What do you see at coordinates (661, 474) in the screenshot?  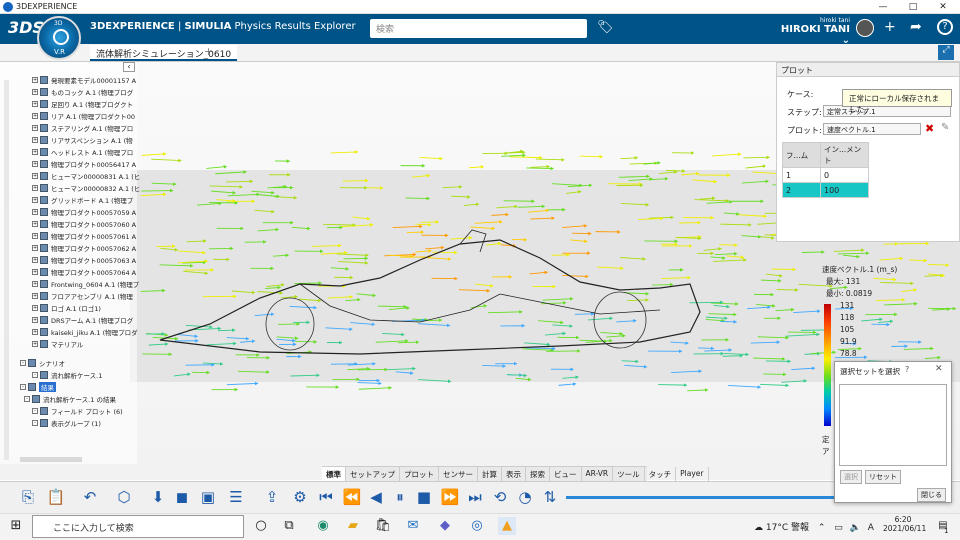 I see `tab-10: タッチ` at bounding box center [661, 474].